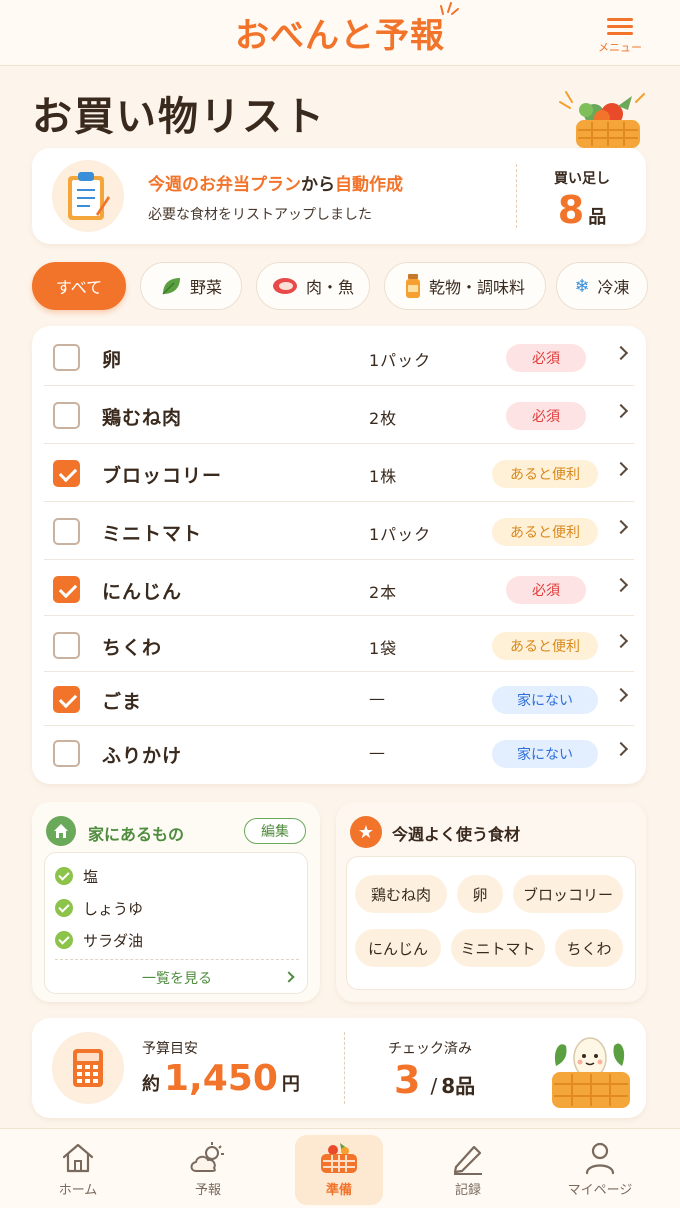 Image resolution: width=680 pixels, height=1208 pixels. What do you see at coordinates (401, 894) in the screenshot?
I see `ingredient-chip: 鶏むね肉` at bounding box center [401, 894].